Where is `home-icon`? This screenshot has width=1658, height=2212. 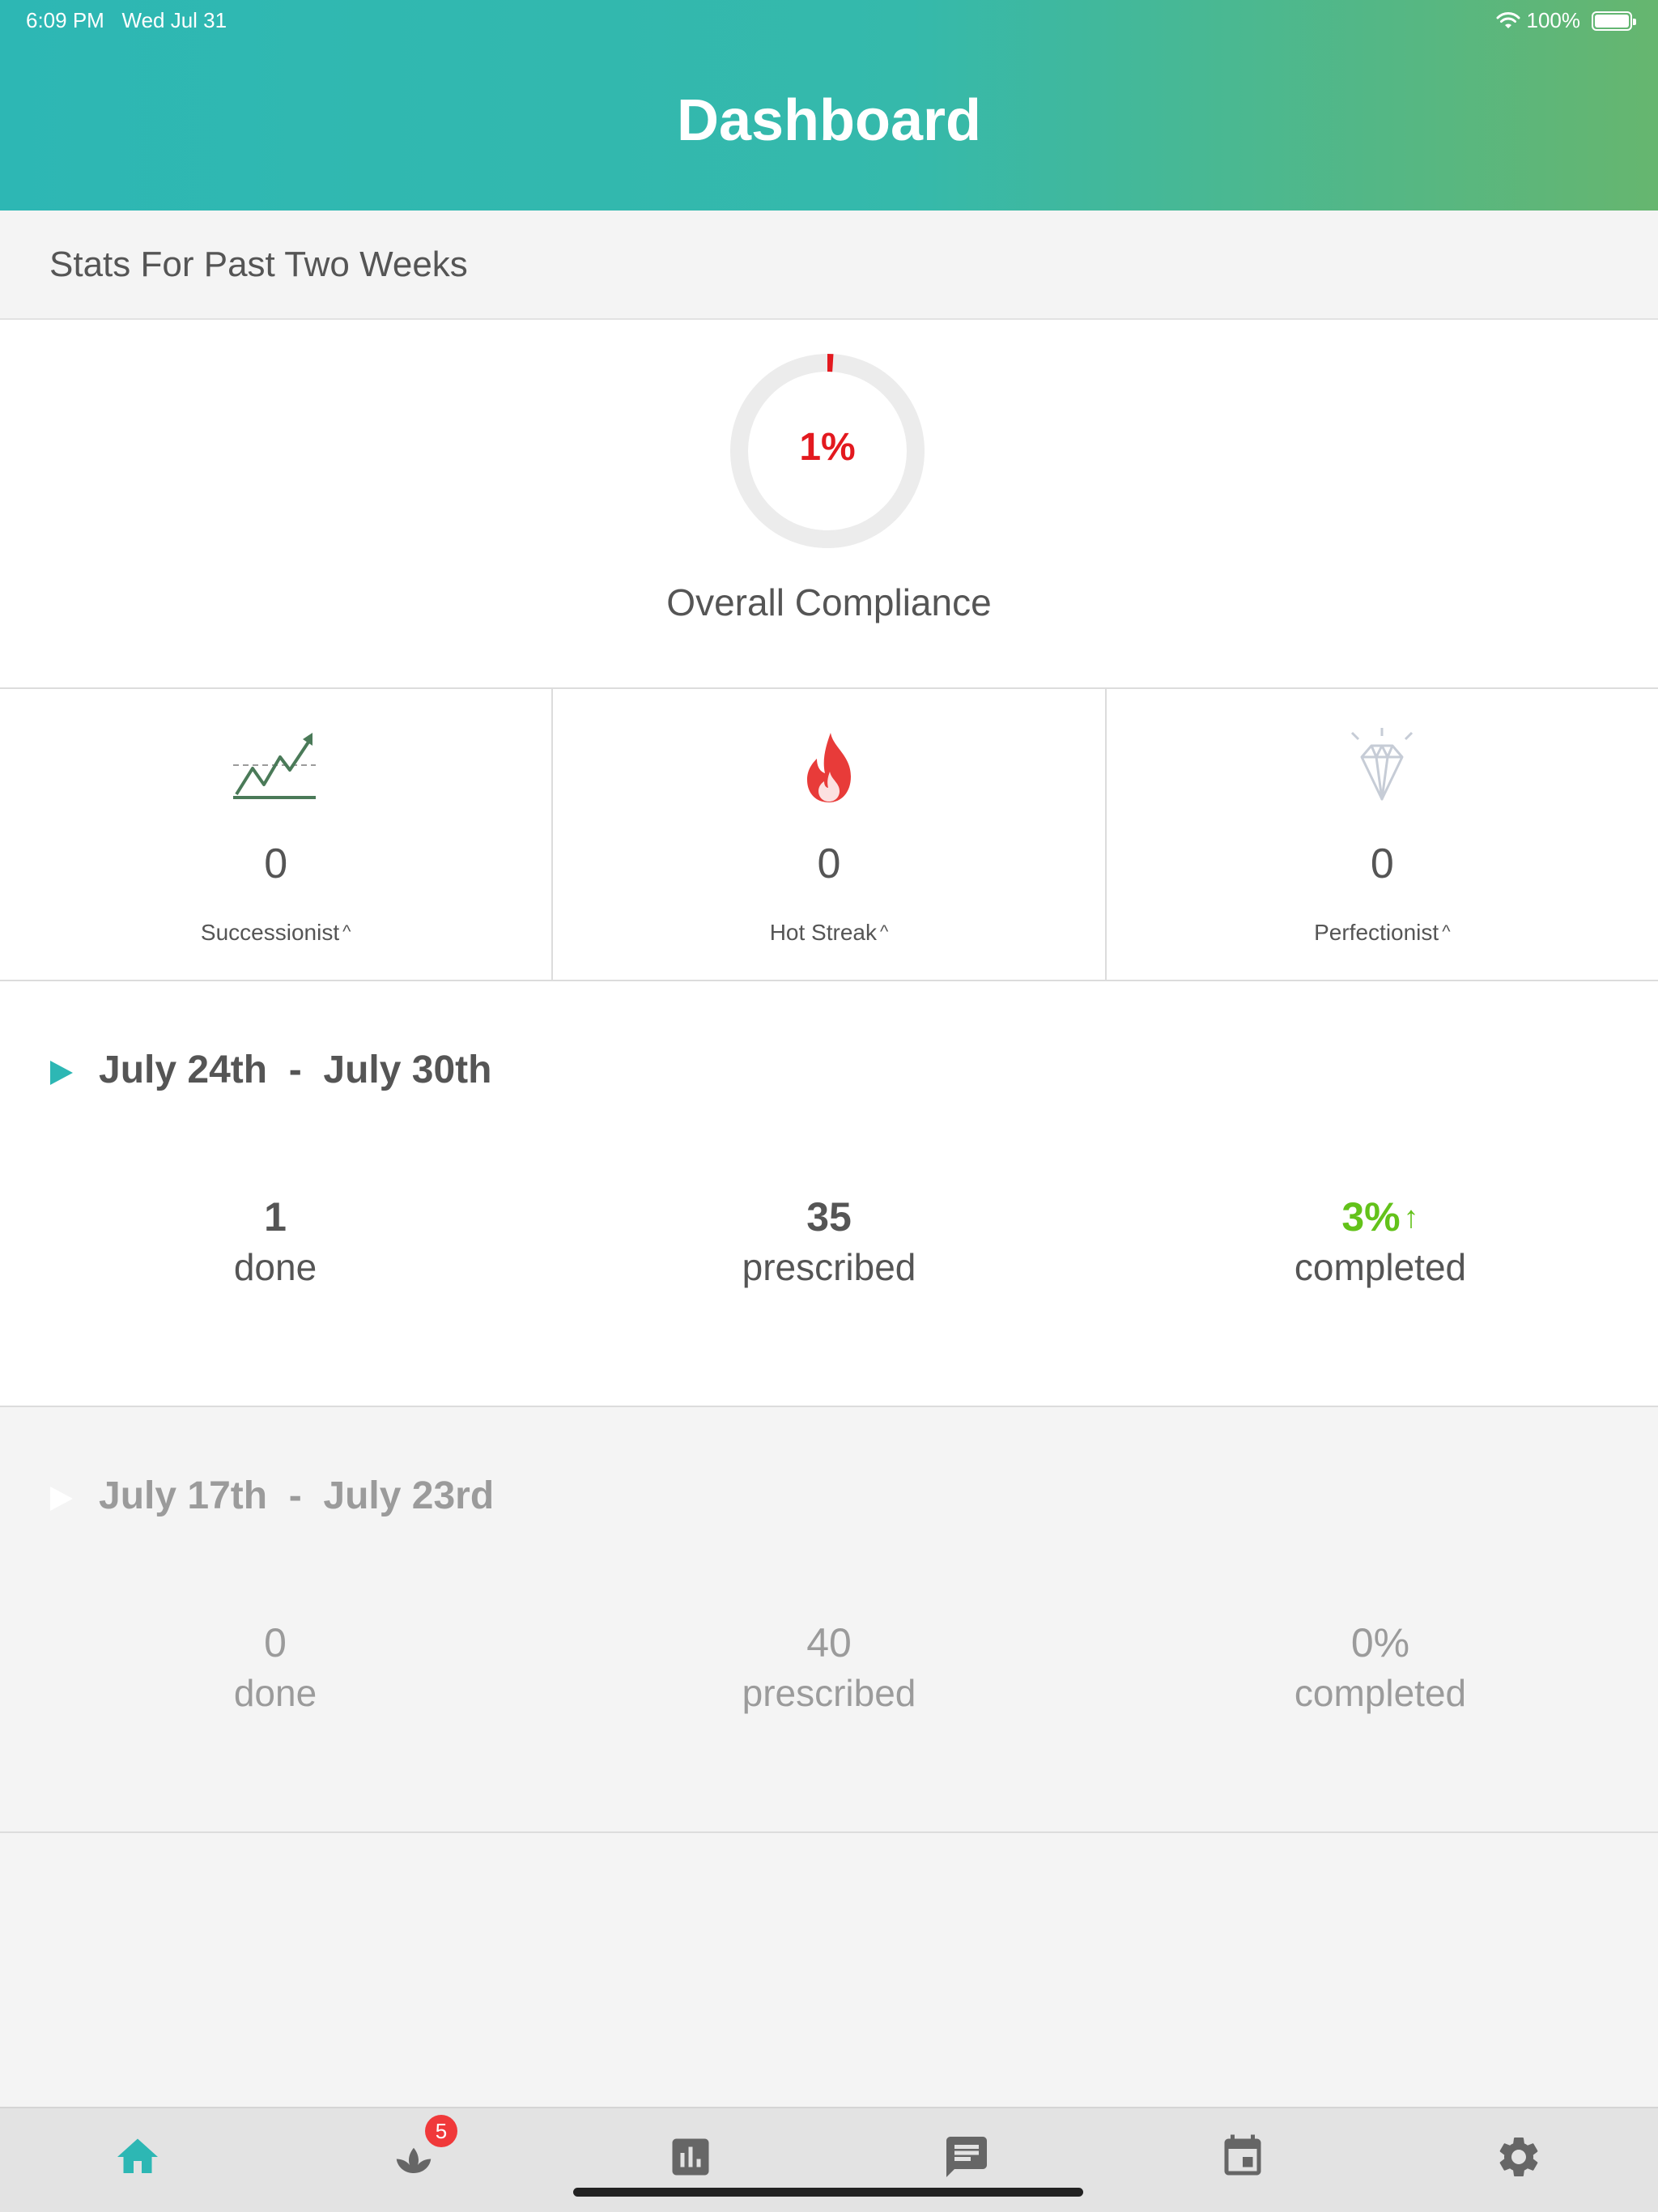
home-icon is located at coordinates (137, 2155).